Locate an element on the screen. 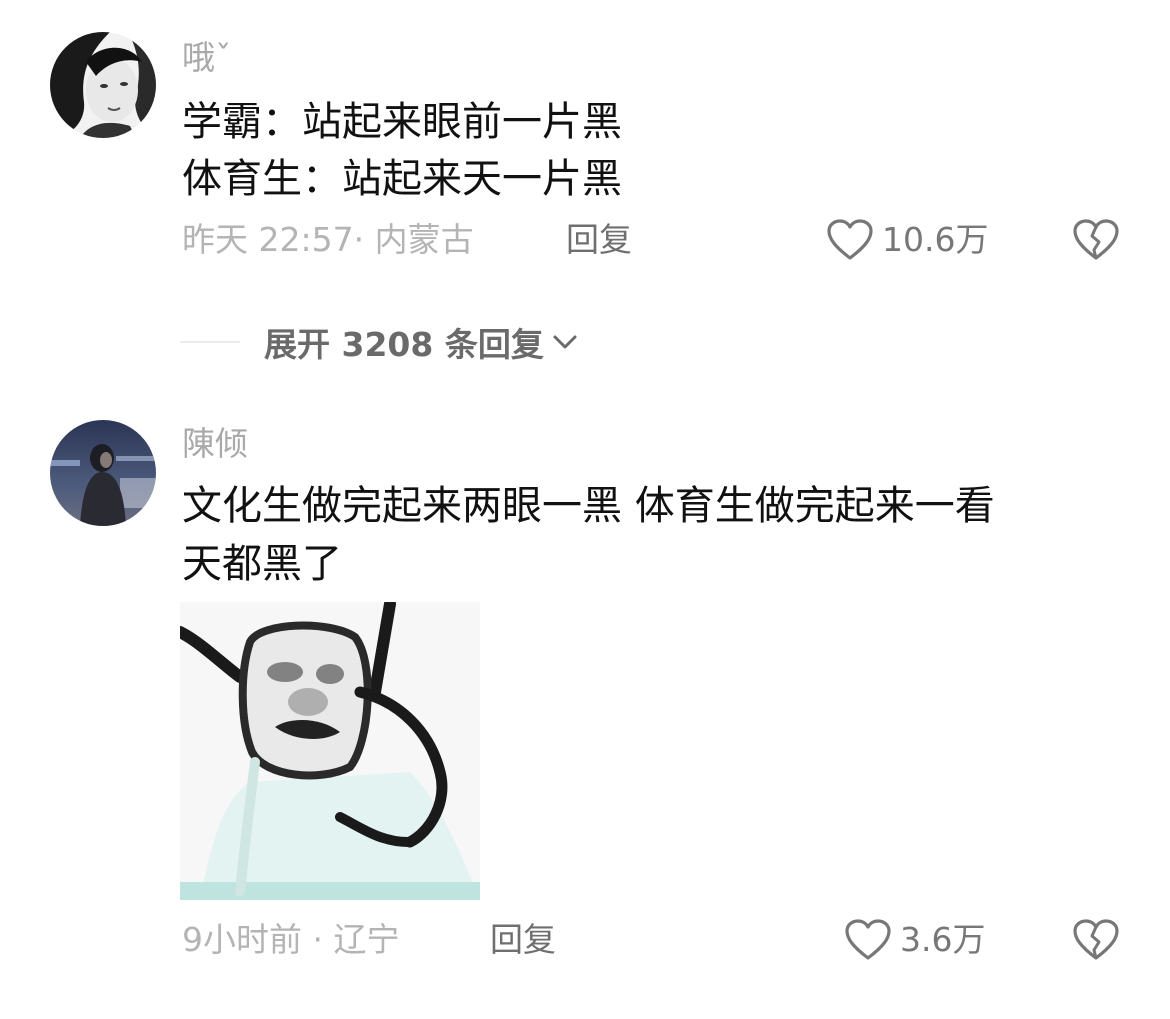 This screenshot has width=1170, height=1019. comment-text-line: 天都黑了 is located at coordinates (262, 564).